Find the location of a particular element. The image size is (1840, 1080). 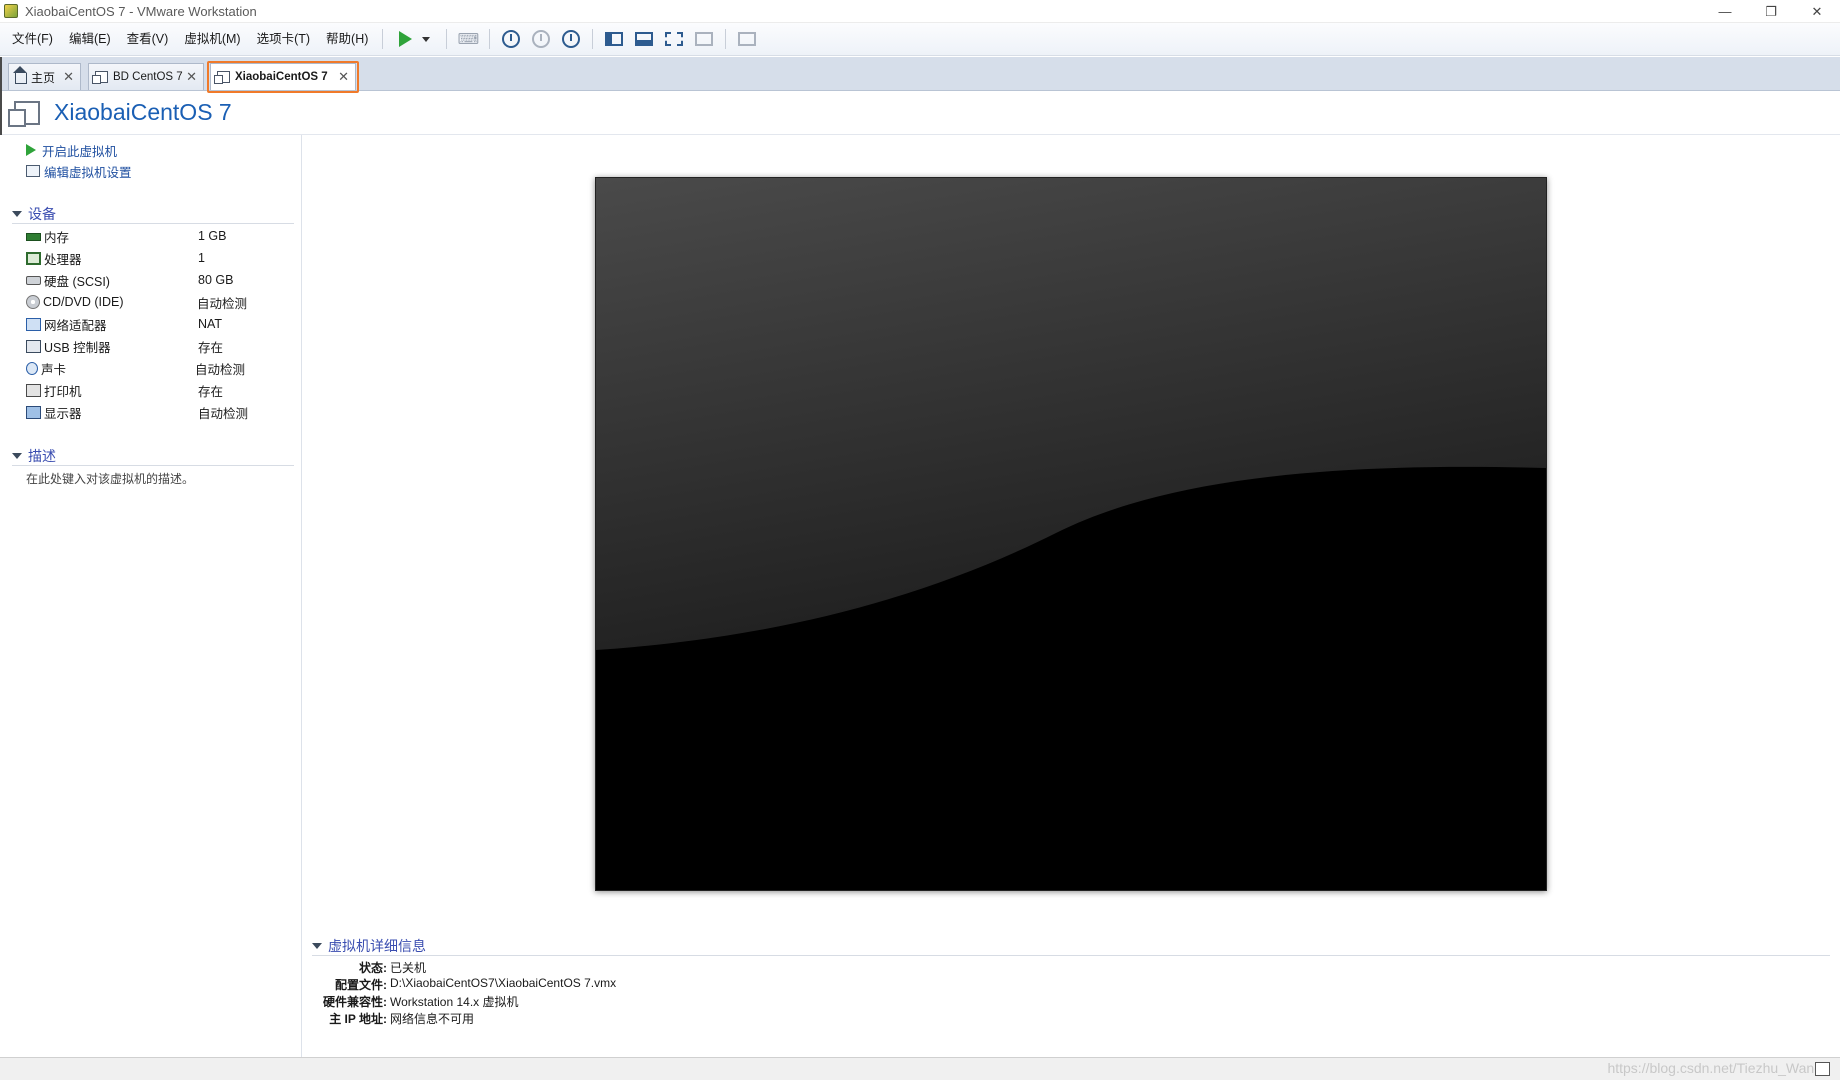

device-row-network-adapter: 网络适配器 NAT is located at coordinates (156, 324).